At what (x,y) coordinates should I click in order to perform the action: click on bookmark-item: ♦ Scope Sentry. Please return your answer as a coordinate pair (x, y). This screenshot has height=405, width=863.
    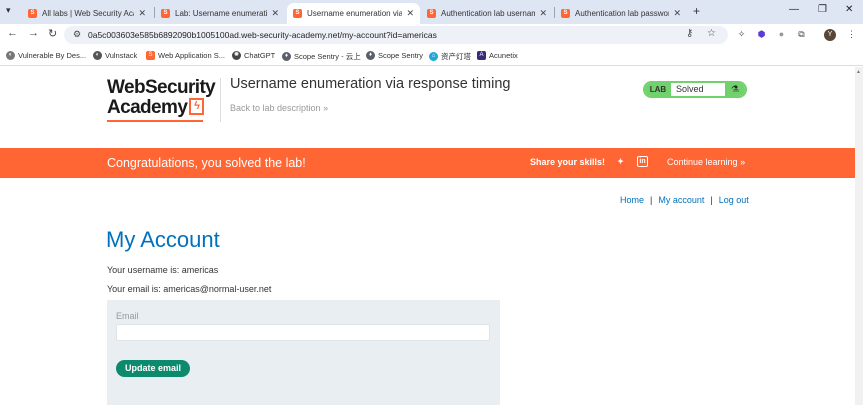
    Looking at the image, I should click on (394, 55).